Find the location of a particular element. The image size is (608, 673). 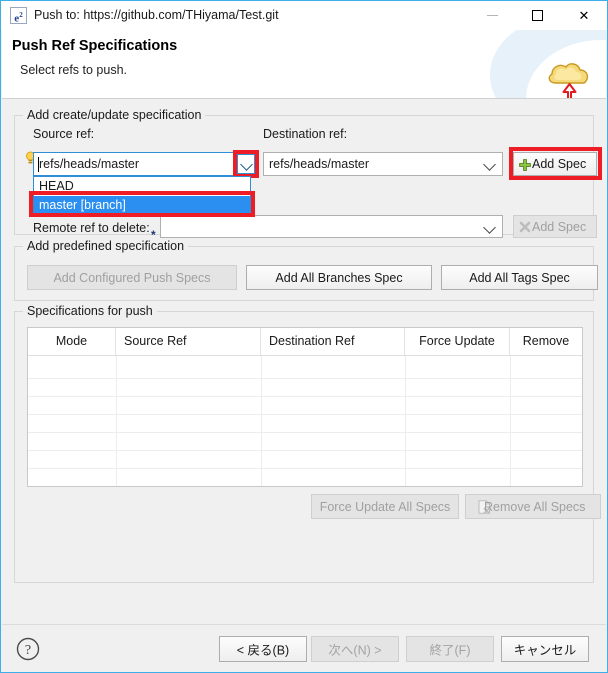

add-spec-button-label: Add Spec is located at coordinates (559, 164).